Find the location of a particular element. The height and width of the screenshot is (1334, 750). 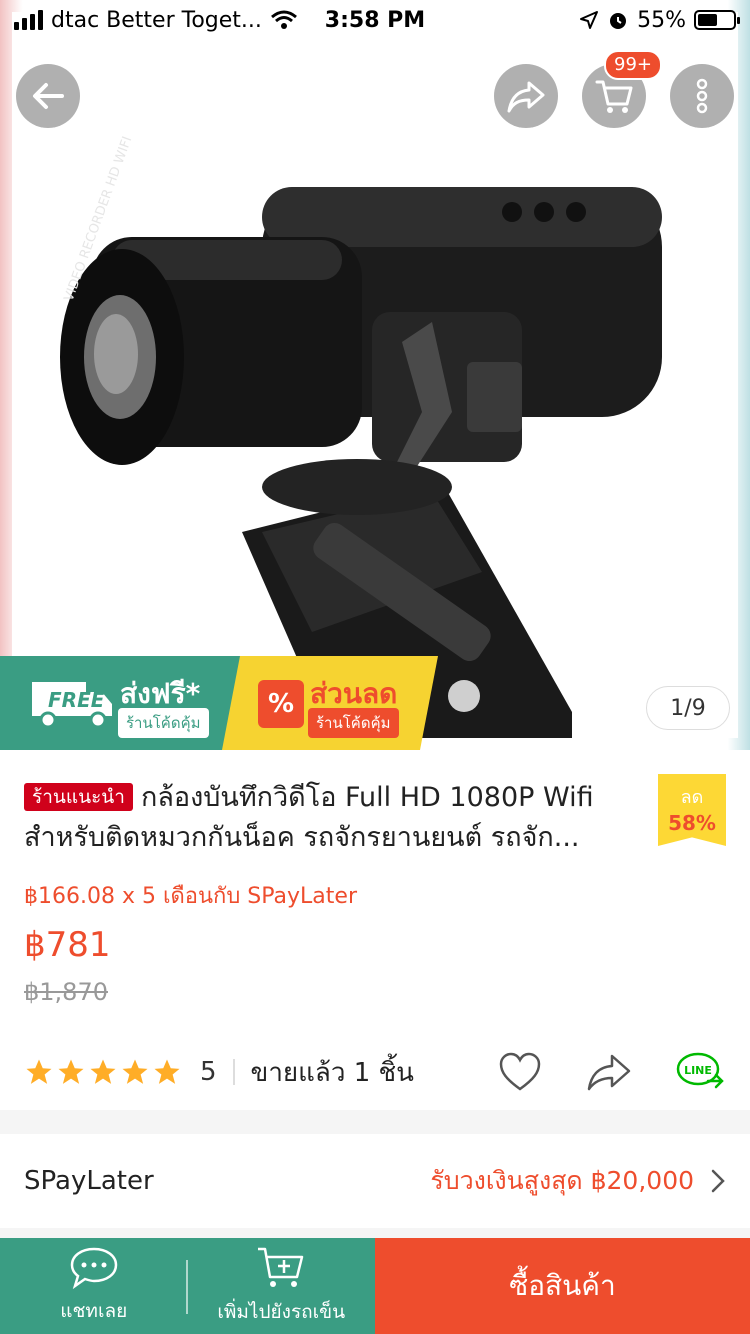

recommended-shop-tag: ร้านแนะนำ is located at coordinates (78, 797).